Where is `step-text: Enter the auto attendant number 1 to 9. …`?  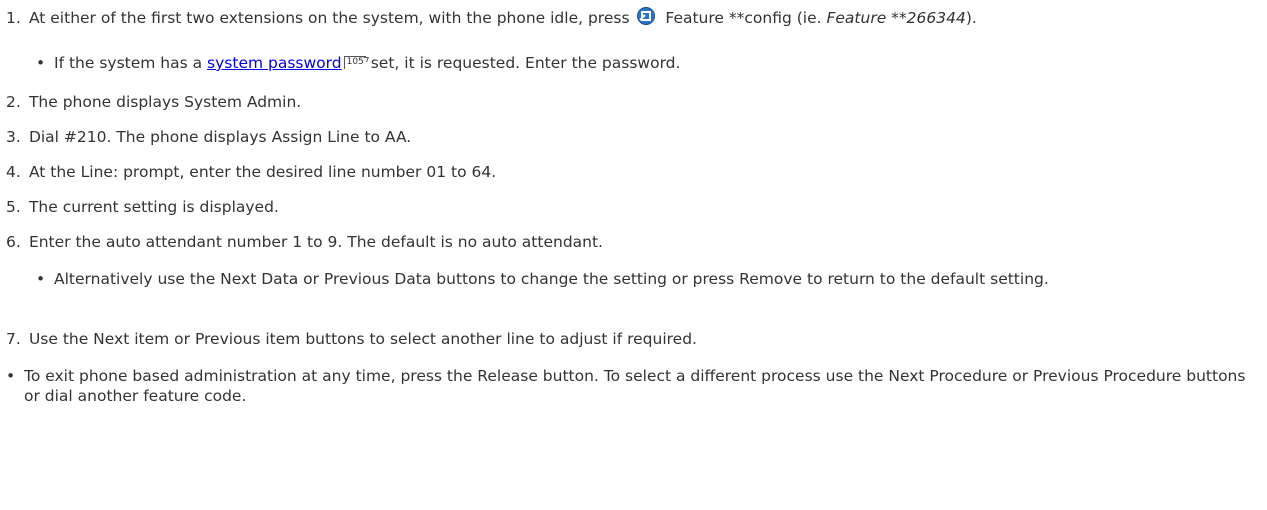 step-text: Enter the auto attendant number 1 to 9. … is located at coordinates (315, 242).